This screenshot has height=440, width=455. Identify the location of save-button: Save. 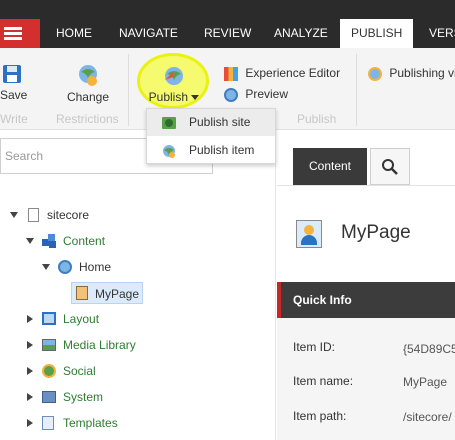
(14, 83).